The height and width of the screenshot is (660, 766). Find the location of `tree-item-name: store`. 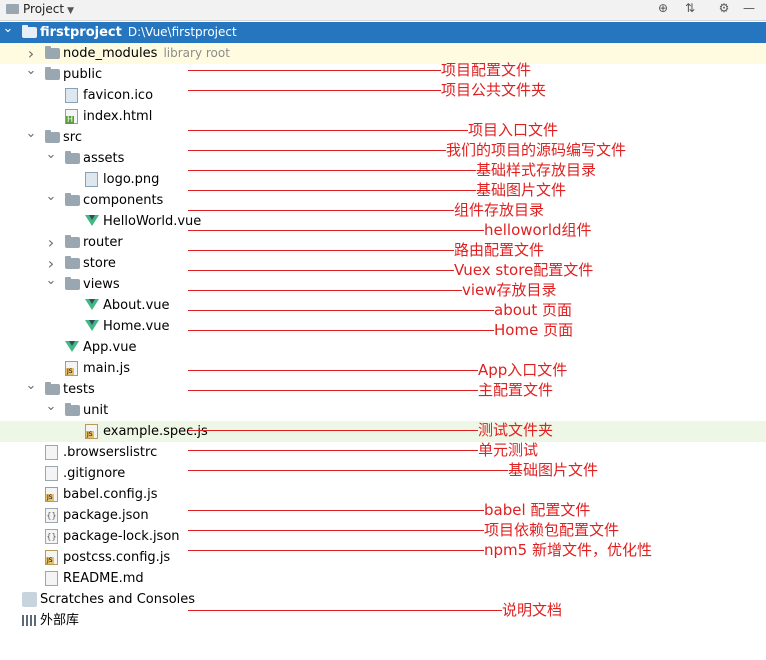

tree-item-name: store is located at coordinates (99, 263).